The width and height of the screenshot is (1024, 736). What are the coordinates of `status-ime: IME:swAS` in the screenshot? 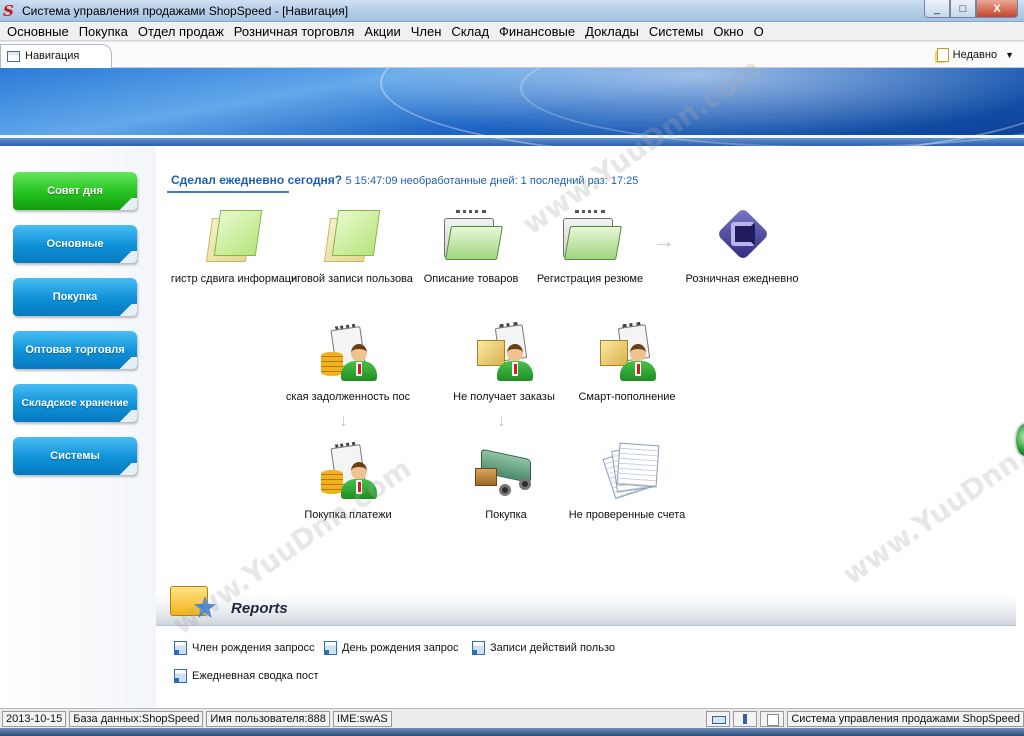 It's located at (362, 718).